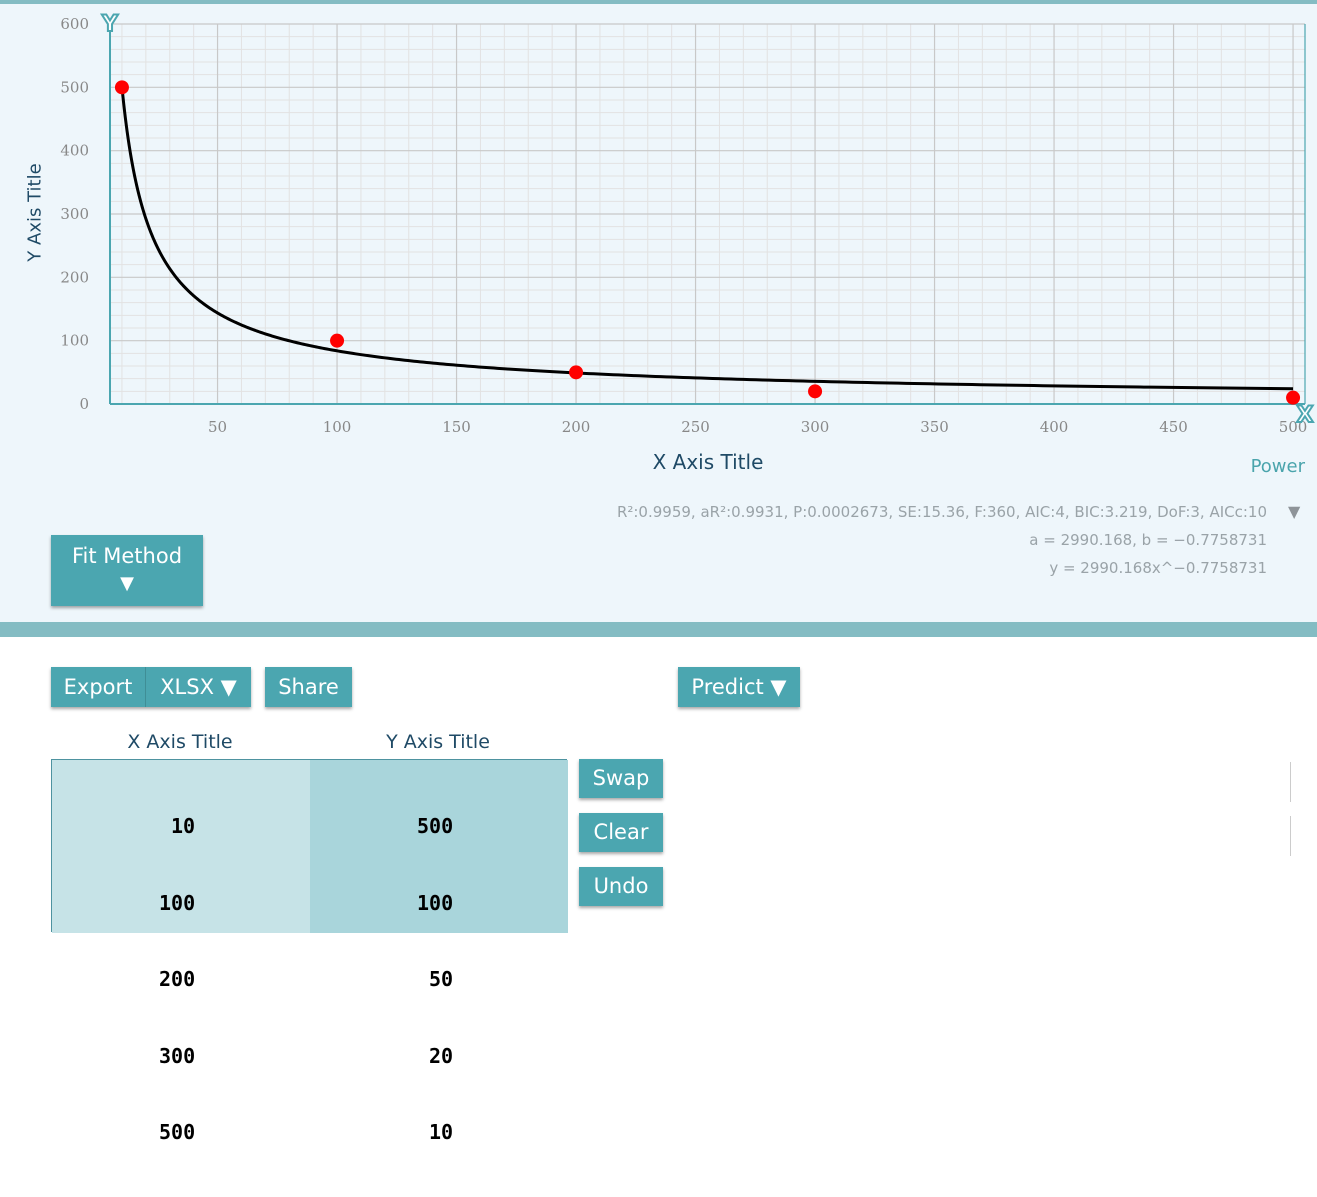 Image resolution: width=1317 pixels, height=1197 pixels. Describe the element at coordinates (576, 427) in the screenshot. I see `x-tick-label: 200` at that location.